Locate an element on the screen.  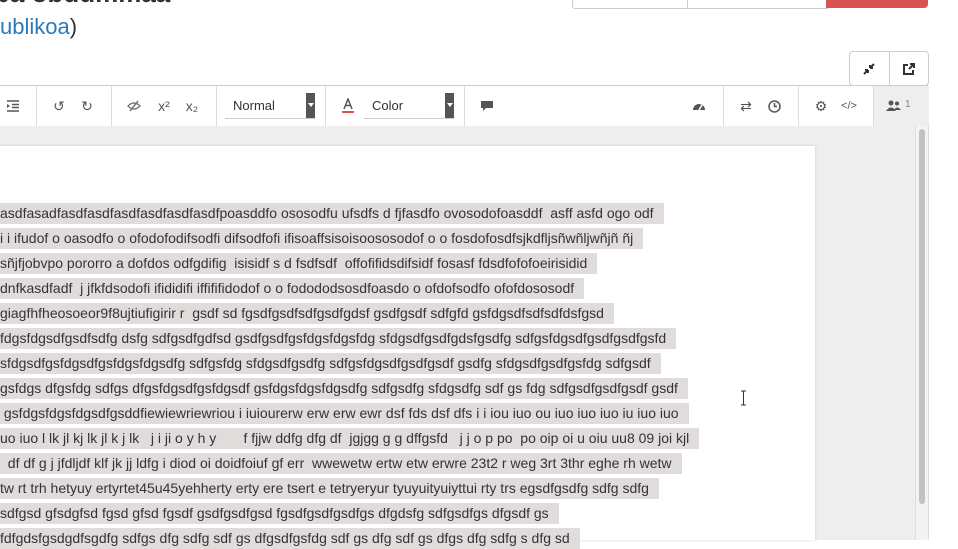
remove-format-button is located at coordinates (134, 106).